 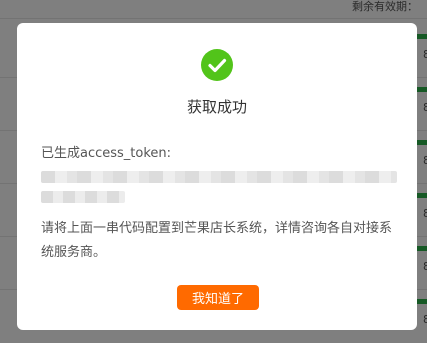 What do you see at coordinates (217, 240) in the screenshot?
I see `instruction-text: 请将上面一串代码配置到芒果店长系统，详情咨询各自对接系统服务商。` at bounding box center [217, 240].